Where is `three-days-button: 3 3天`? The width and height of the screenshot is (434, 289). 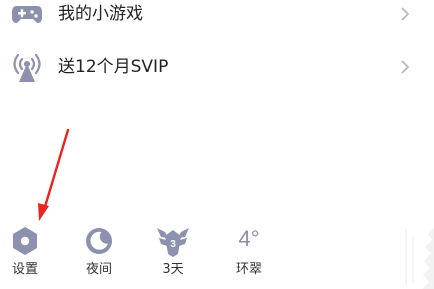
three-days-button: 3 3天 is located at coordinates (173, 253).